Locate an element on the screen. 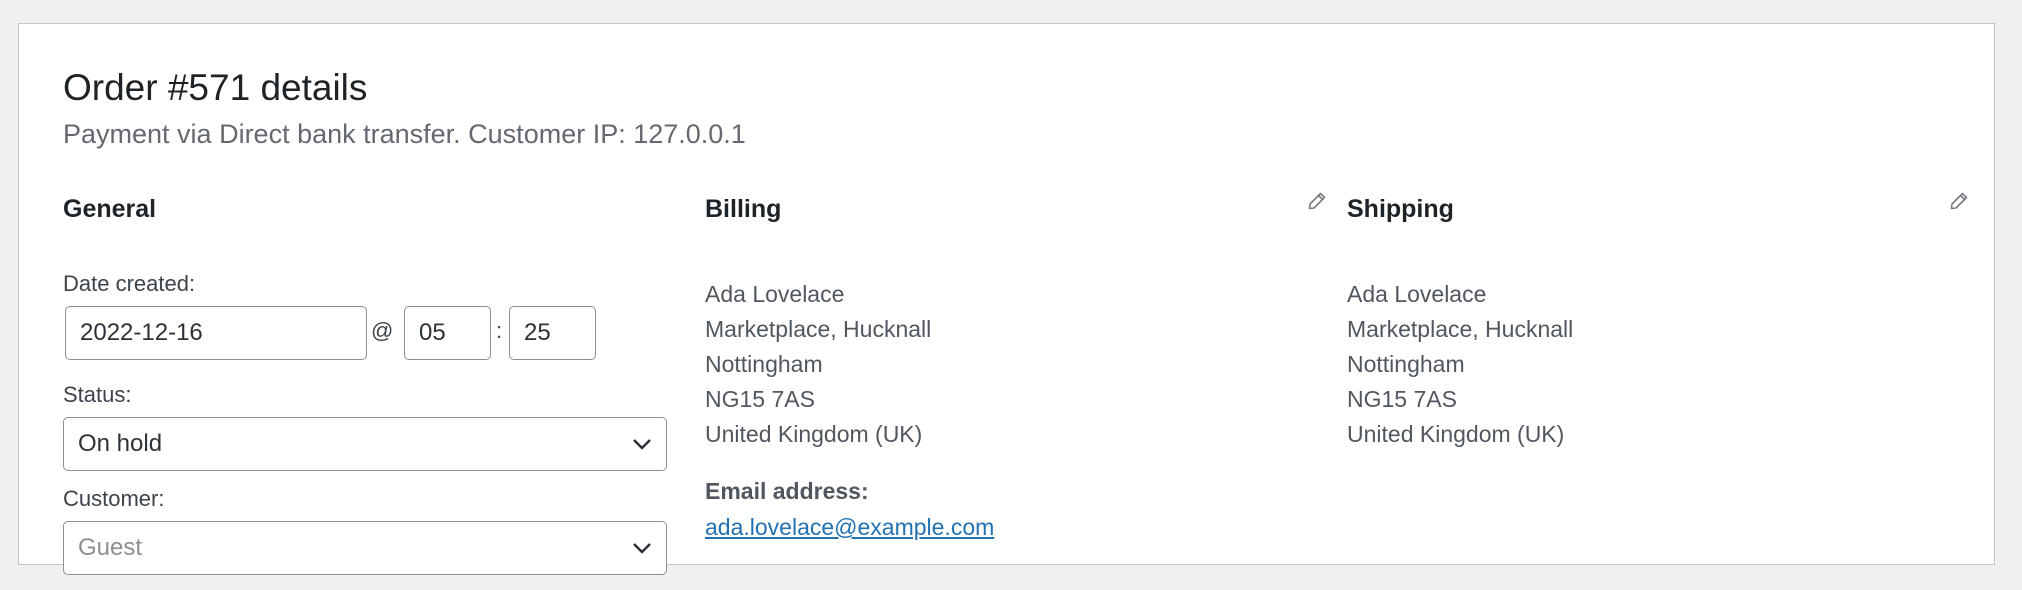 This screenshot has width=2022, height=590. billing-postcode: NG15 7AS is located at coordinates (760, 399).